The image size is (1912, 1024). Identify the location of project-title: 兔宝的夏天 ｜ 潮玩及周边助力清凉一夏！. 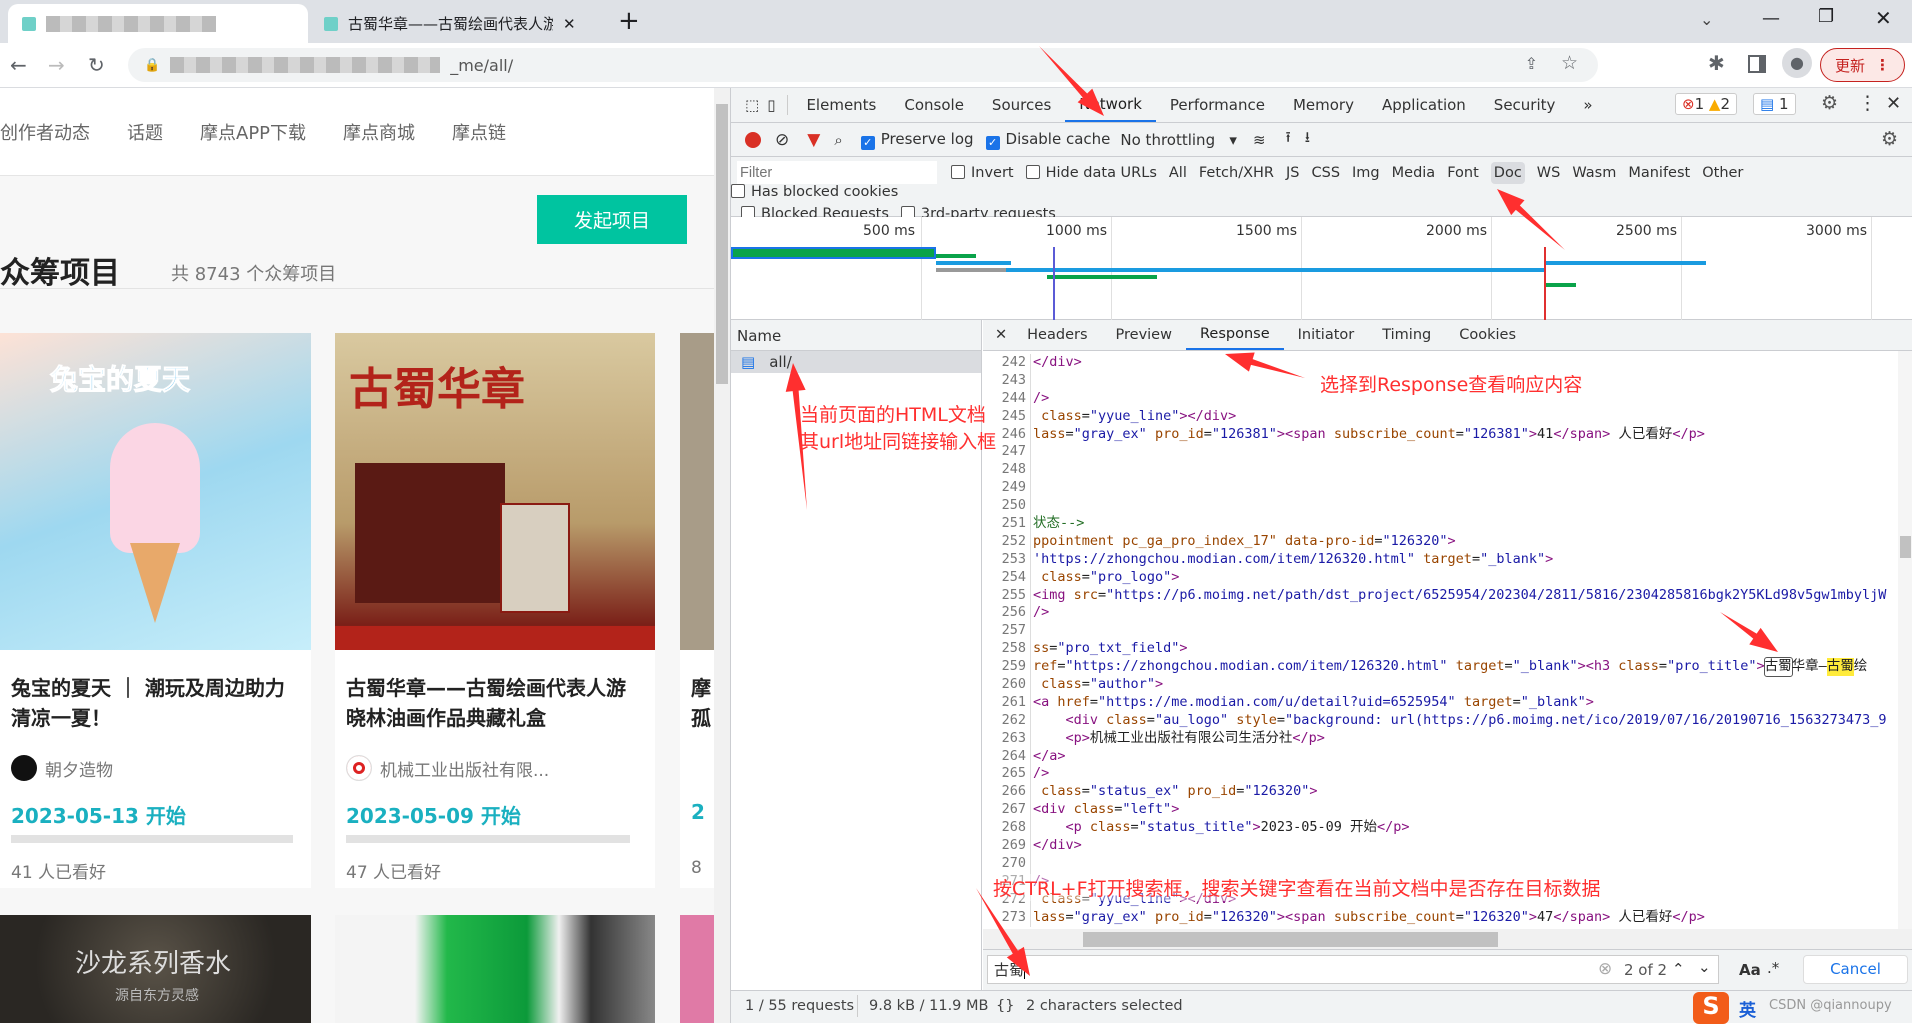
(156, 703).